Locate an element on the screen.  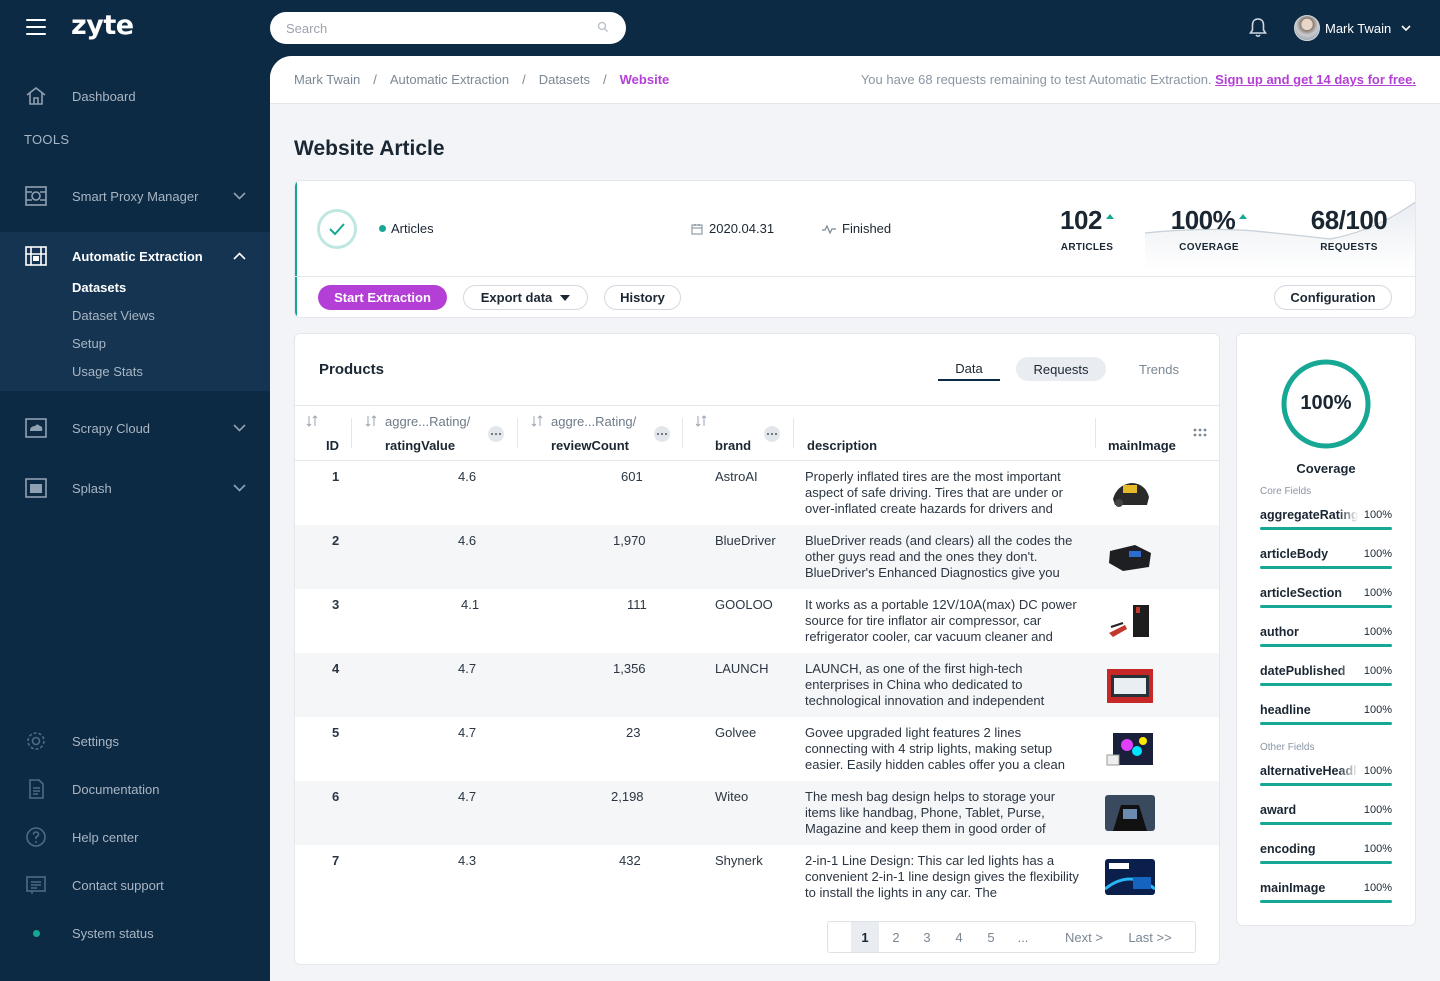
cell-reviews: 111 is located at coordinates (637, 604).